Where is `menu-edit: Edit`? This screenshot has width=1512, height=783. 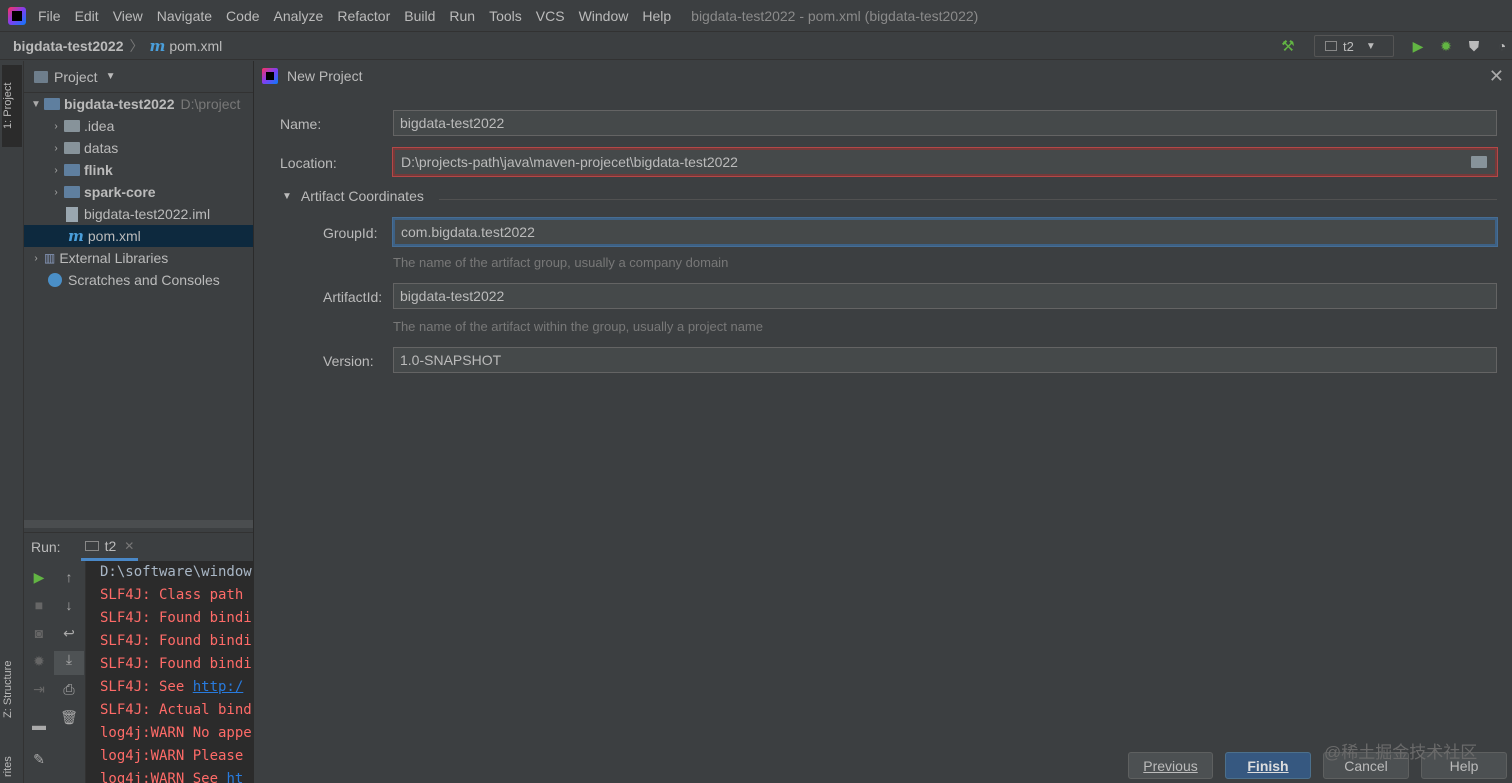
menu-edit: Edit is located at coordinates (87, 16).